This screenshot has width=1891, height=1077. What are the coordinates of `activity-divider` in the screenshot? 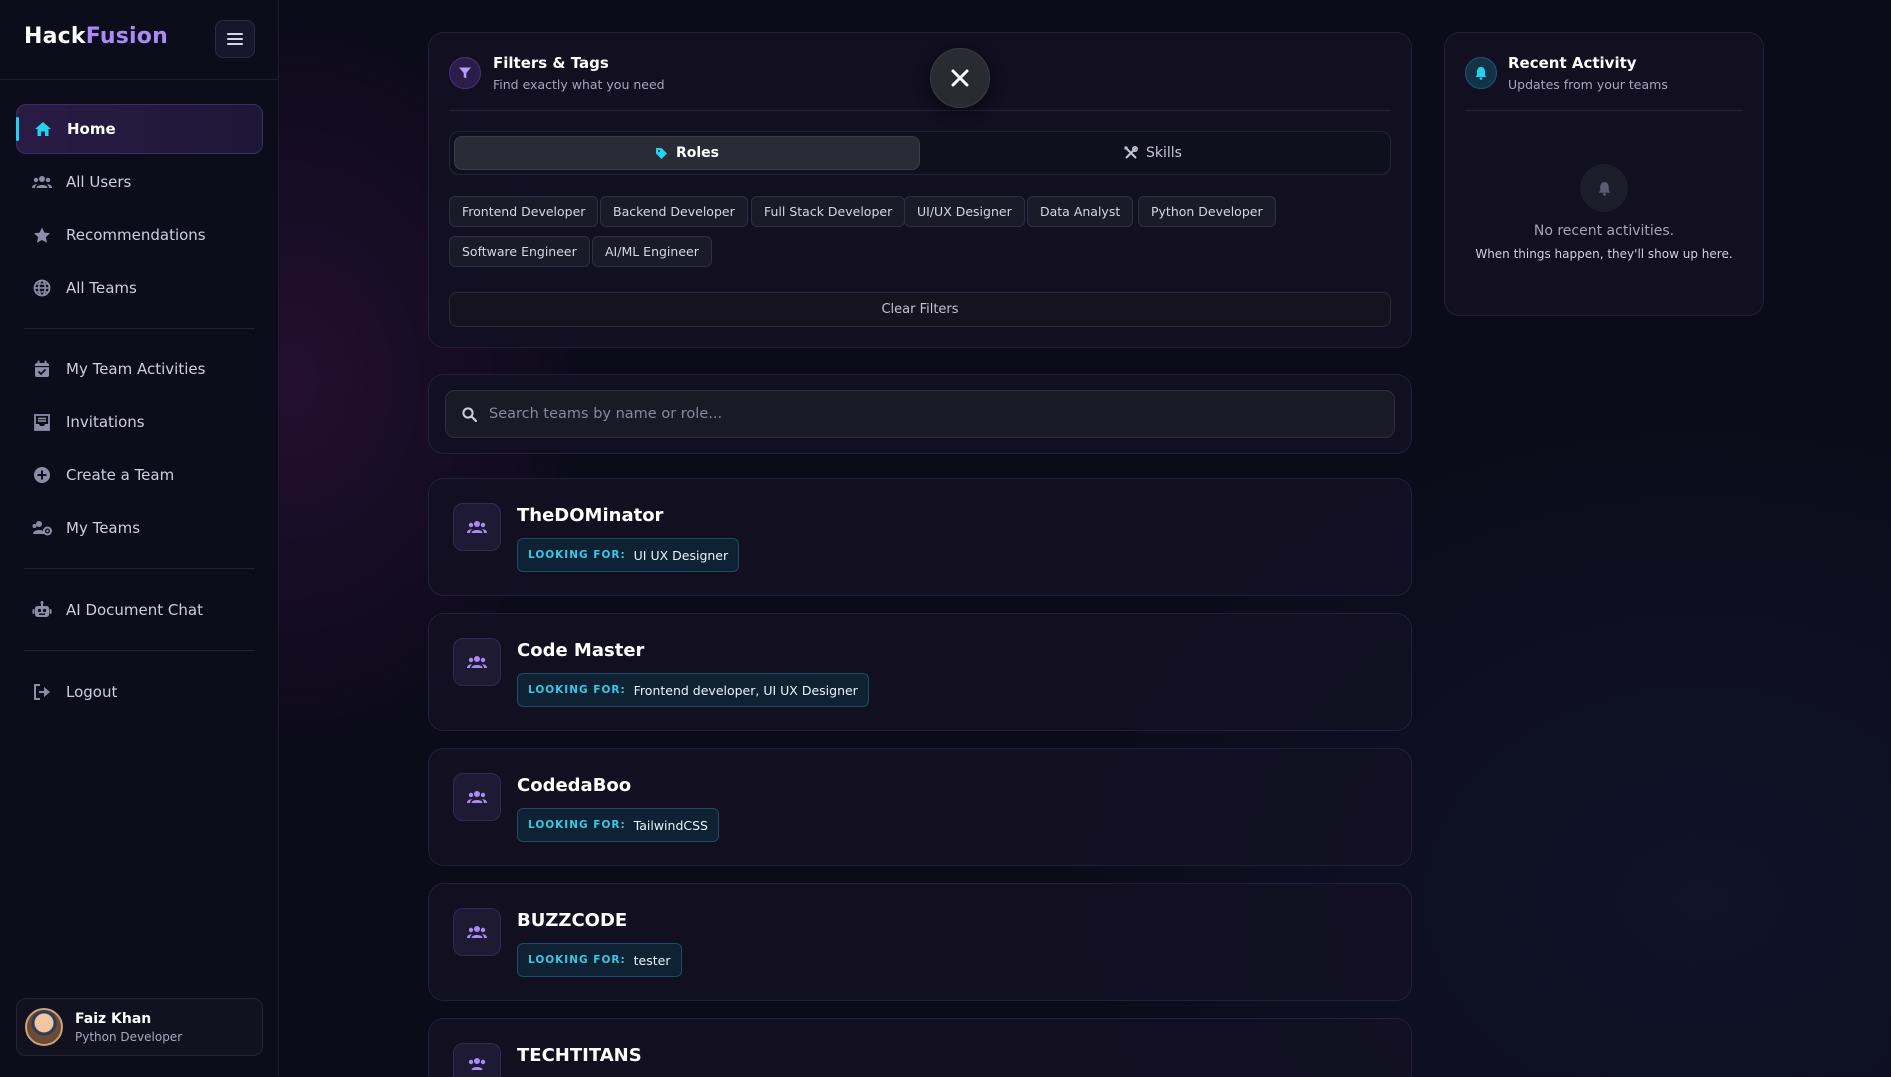 It's located at (1604, 110).